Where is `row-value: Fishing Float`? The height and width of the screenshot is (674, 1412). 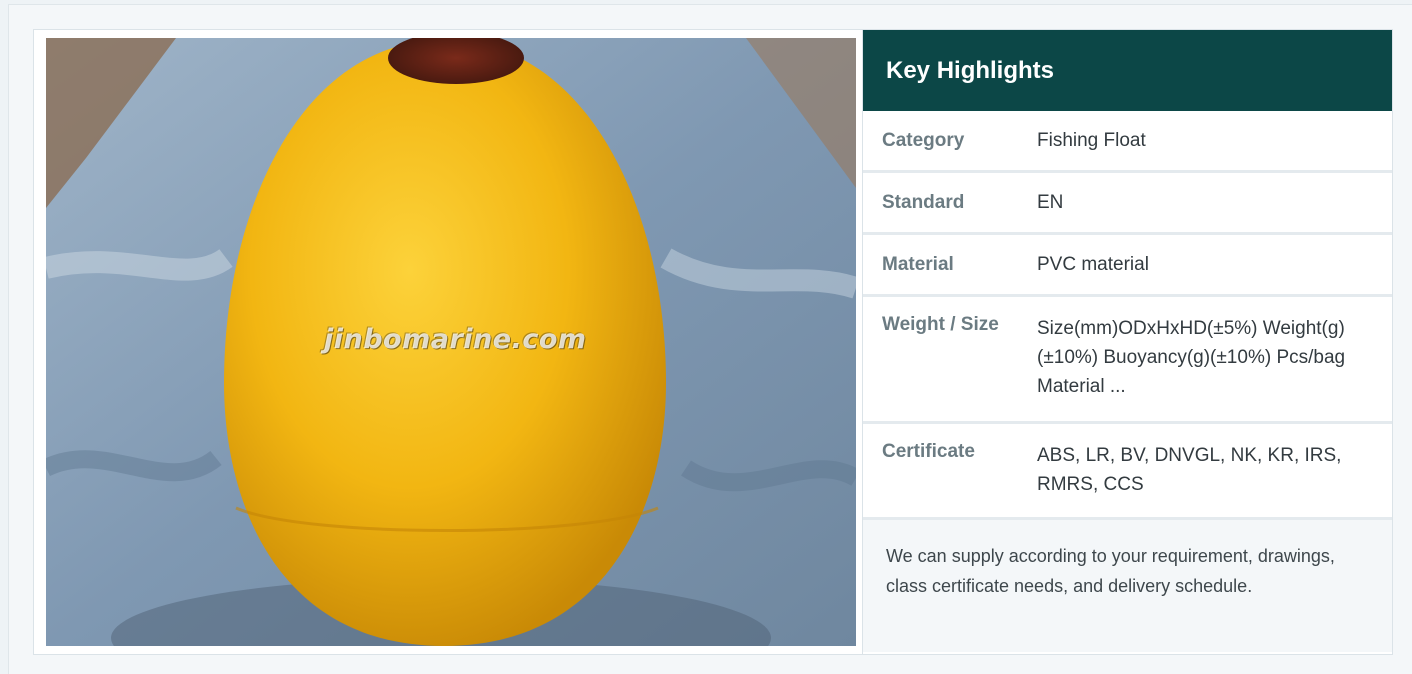 row-value: Fishing Float is located at coordinates (1091, 140).